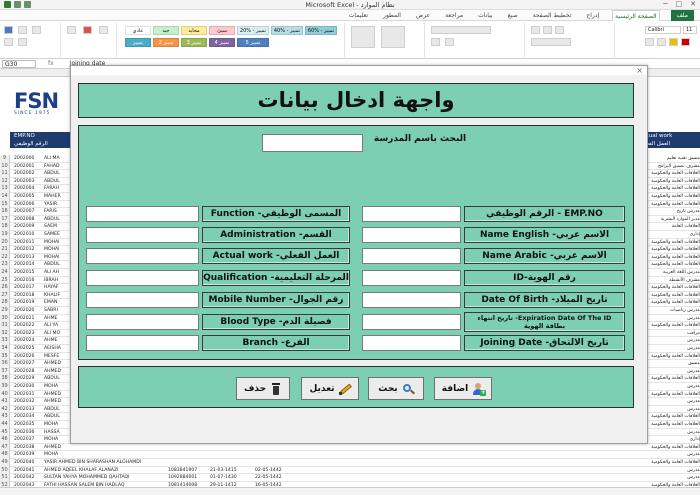 This screenshot has height=495, width=700. Describe the element at coordinates (5, 181) in the screenshot. I see `row-number: 12` at that location.